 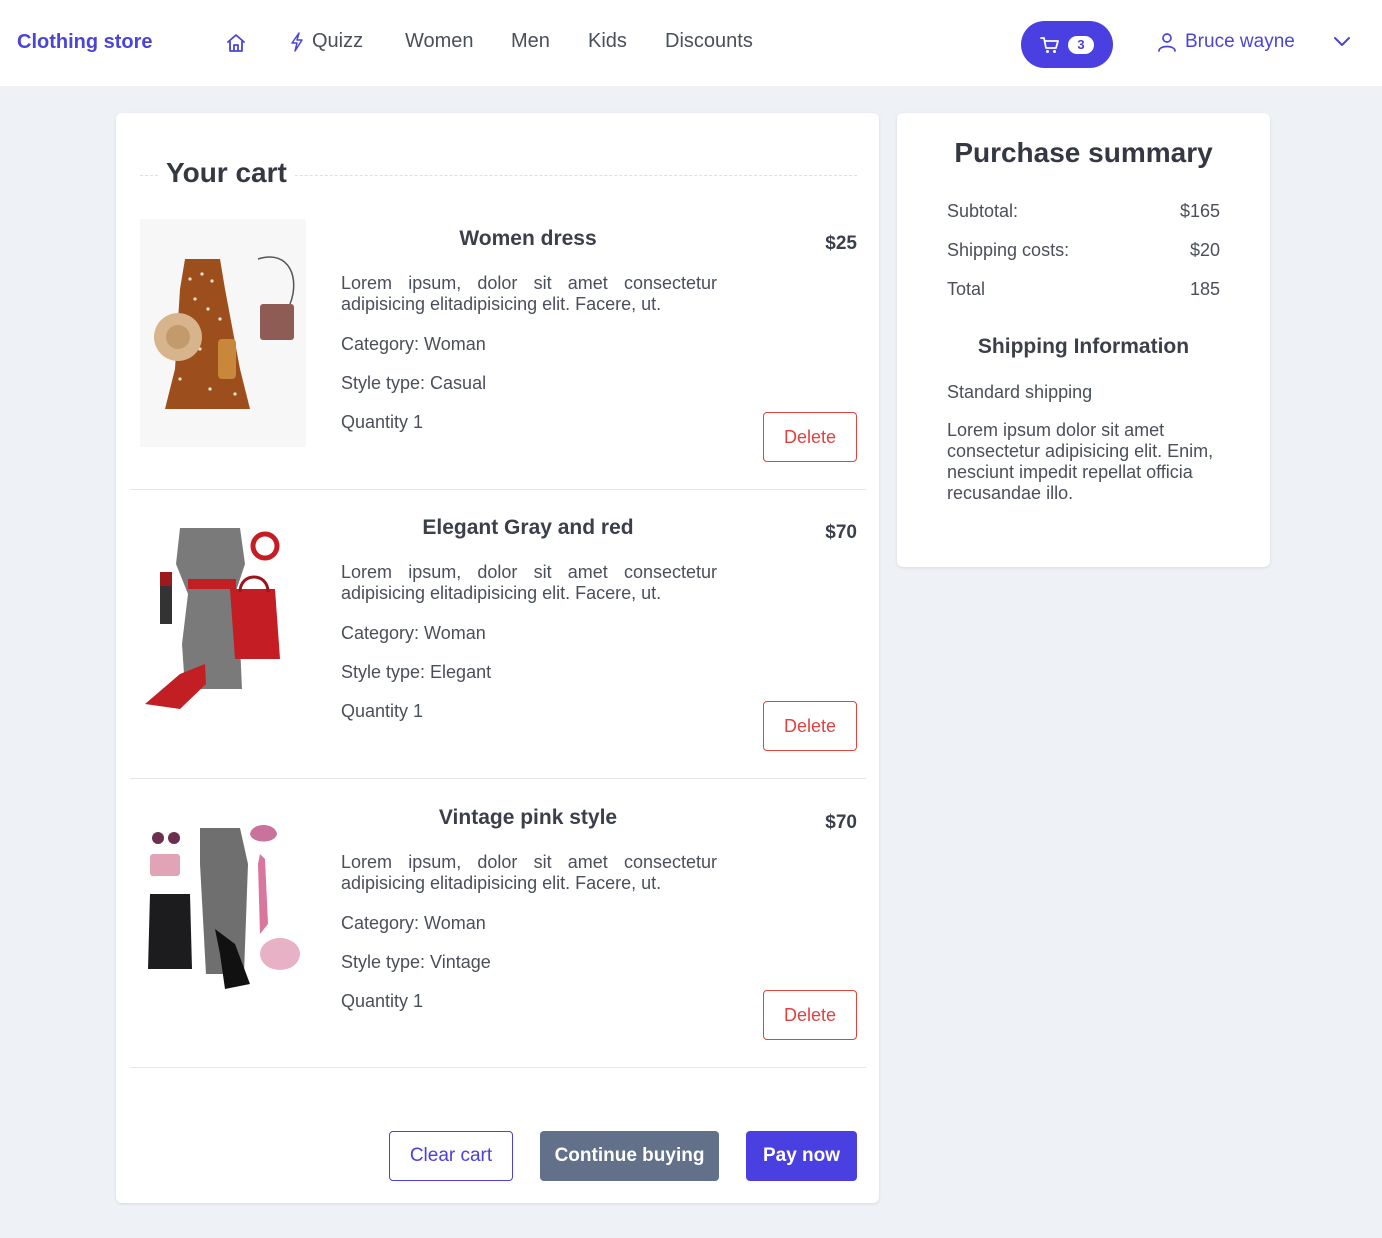 What do you see at coordinates (607, 41) in the screenshot?
I see `nav-kids: Kids` at bounding box center [607, 41].